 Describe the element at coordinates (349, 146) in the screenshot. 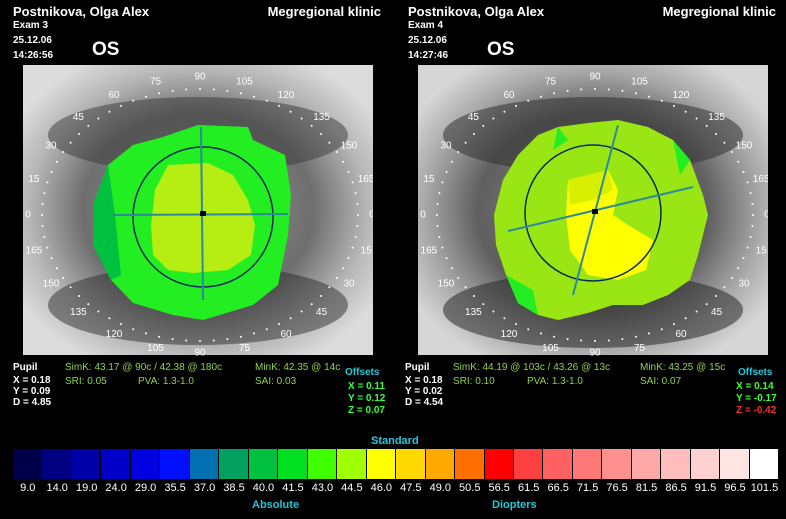

I see `degree-label: 150` at that location.